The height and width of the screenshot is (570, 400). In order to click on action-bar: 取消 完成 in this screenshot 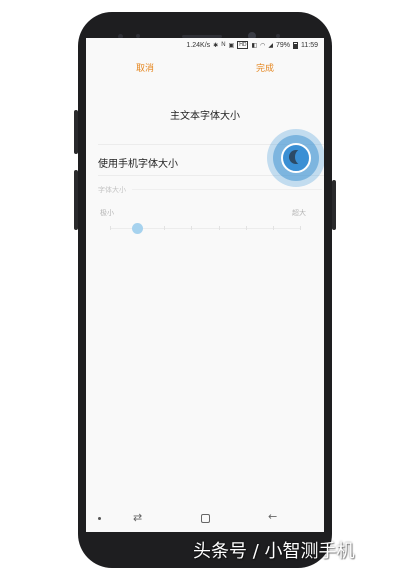, I will do `click(205, 66)`.